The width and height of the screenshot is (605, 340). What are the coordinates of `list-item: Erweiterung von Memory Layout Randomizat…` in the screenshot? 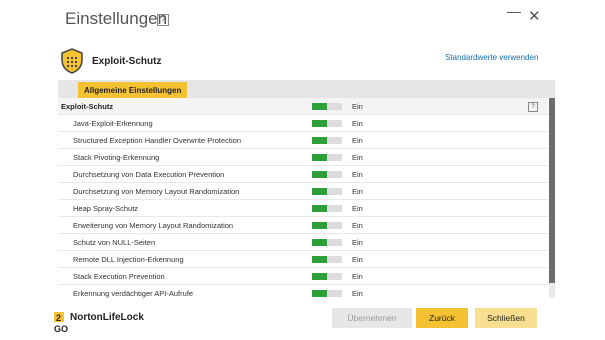 It's located at (303, 225).